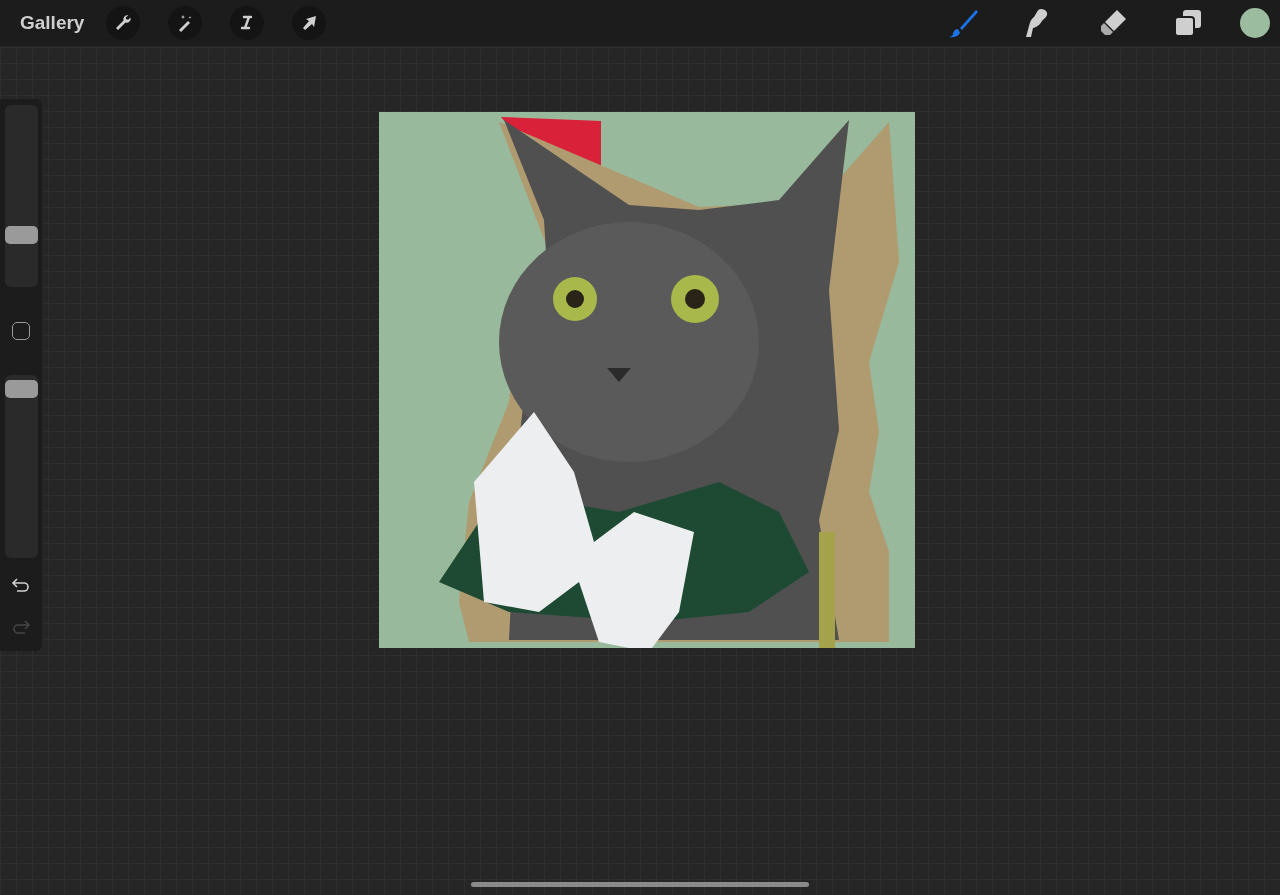 The width and height of the screenshot is (1280, 895). What do you see at coordinates (21, 585) in the screenshot?
I see `undo-icon` at bounding box center [21, 585].